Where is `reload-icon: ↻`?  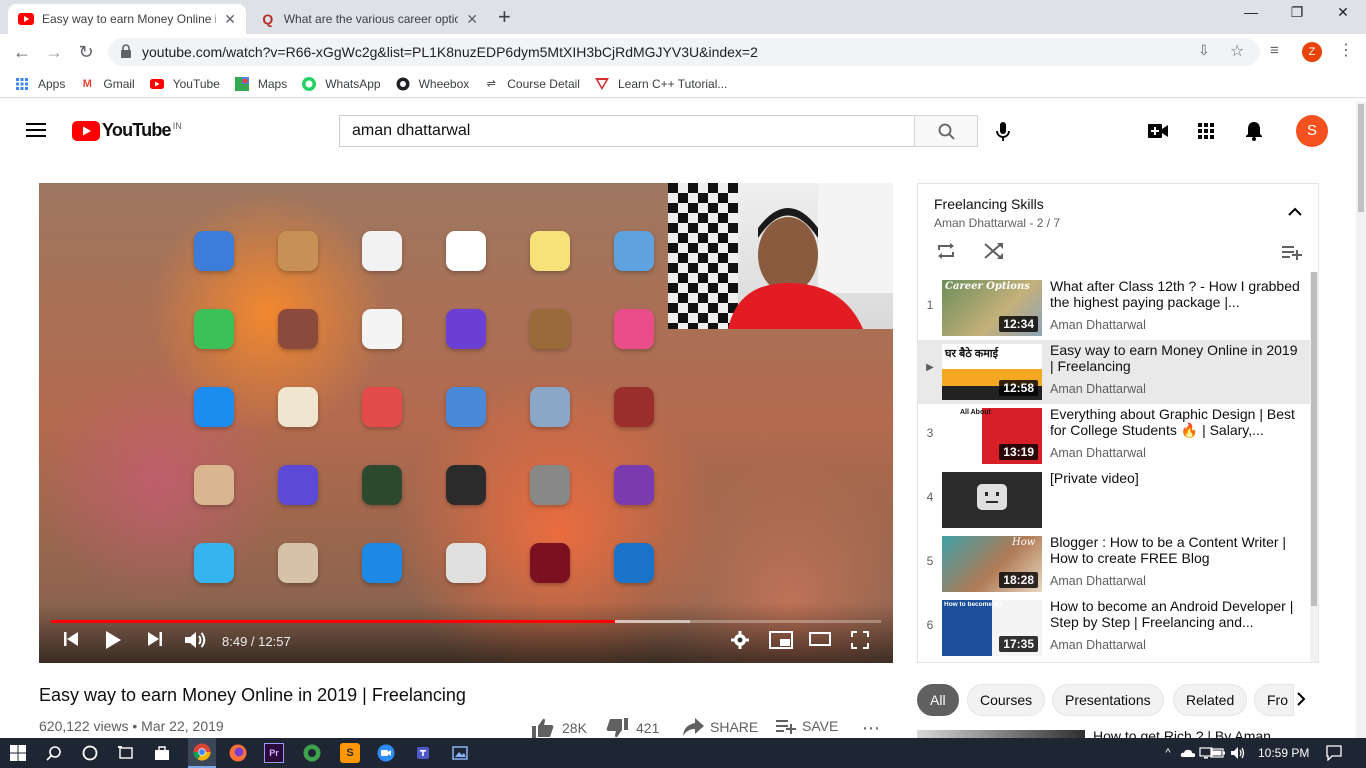 reload-icon: ↻ is located at coordinates (86, 52).